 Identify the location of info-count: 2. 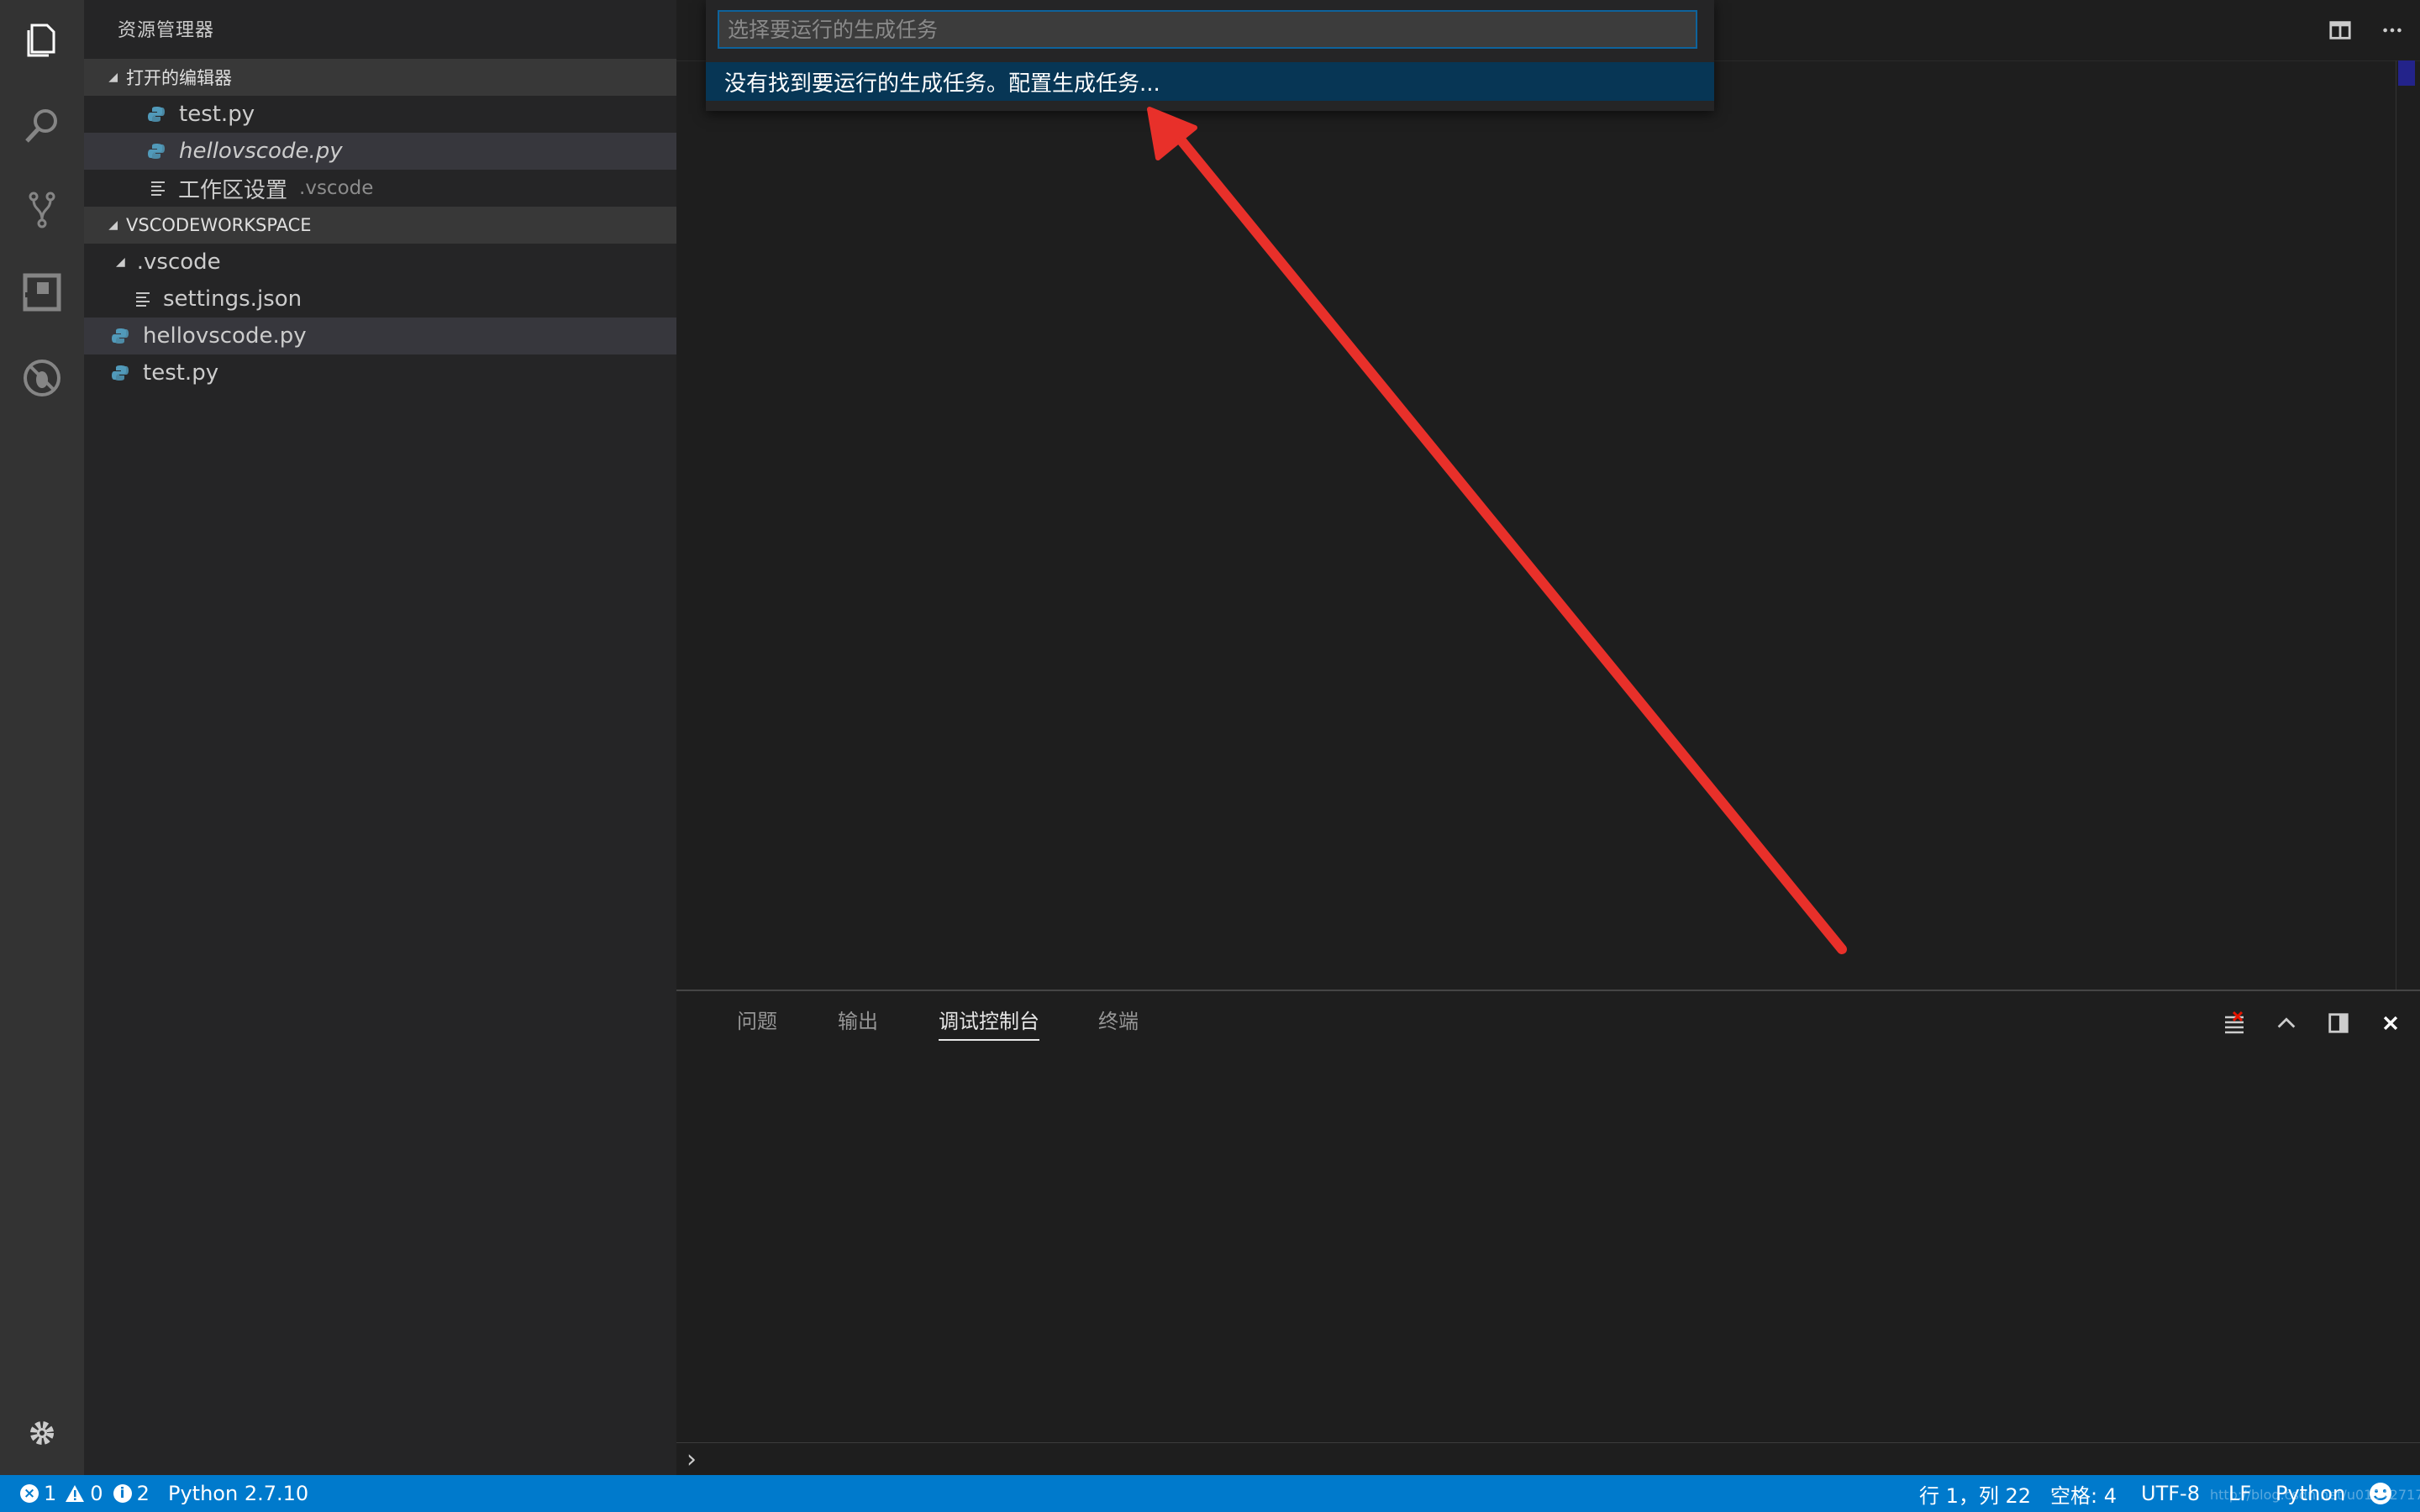
(143, 1493).